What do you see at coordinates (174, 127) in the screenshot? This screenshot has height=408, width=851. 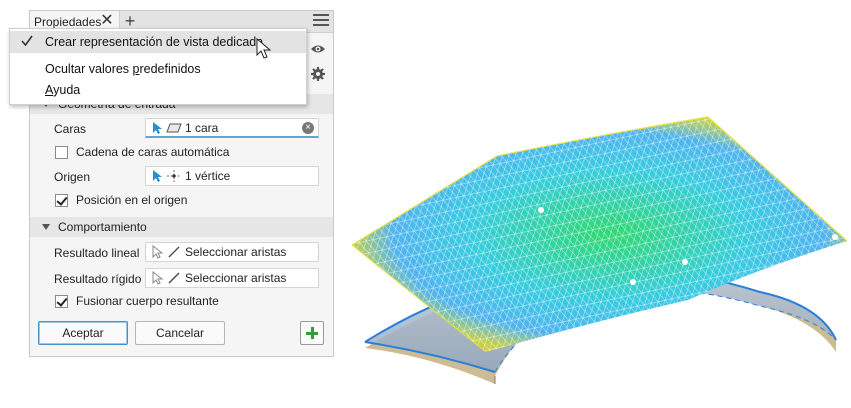 I see `face-icon` at bounding box center [174, 127].